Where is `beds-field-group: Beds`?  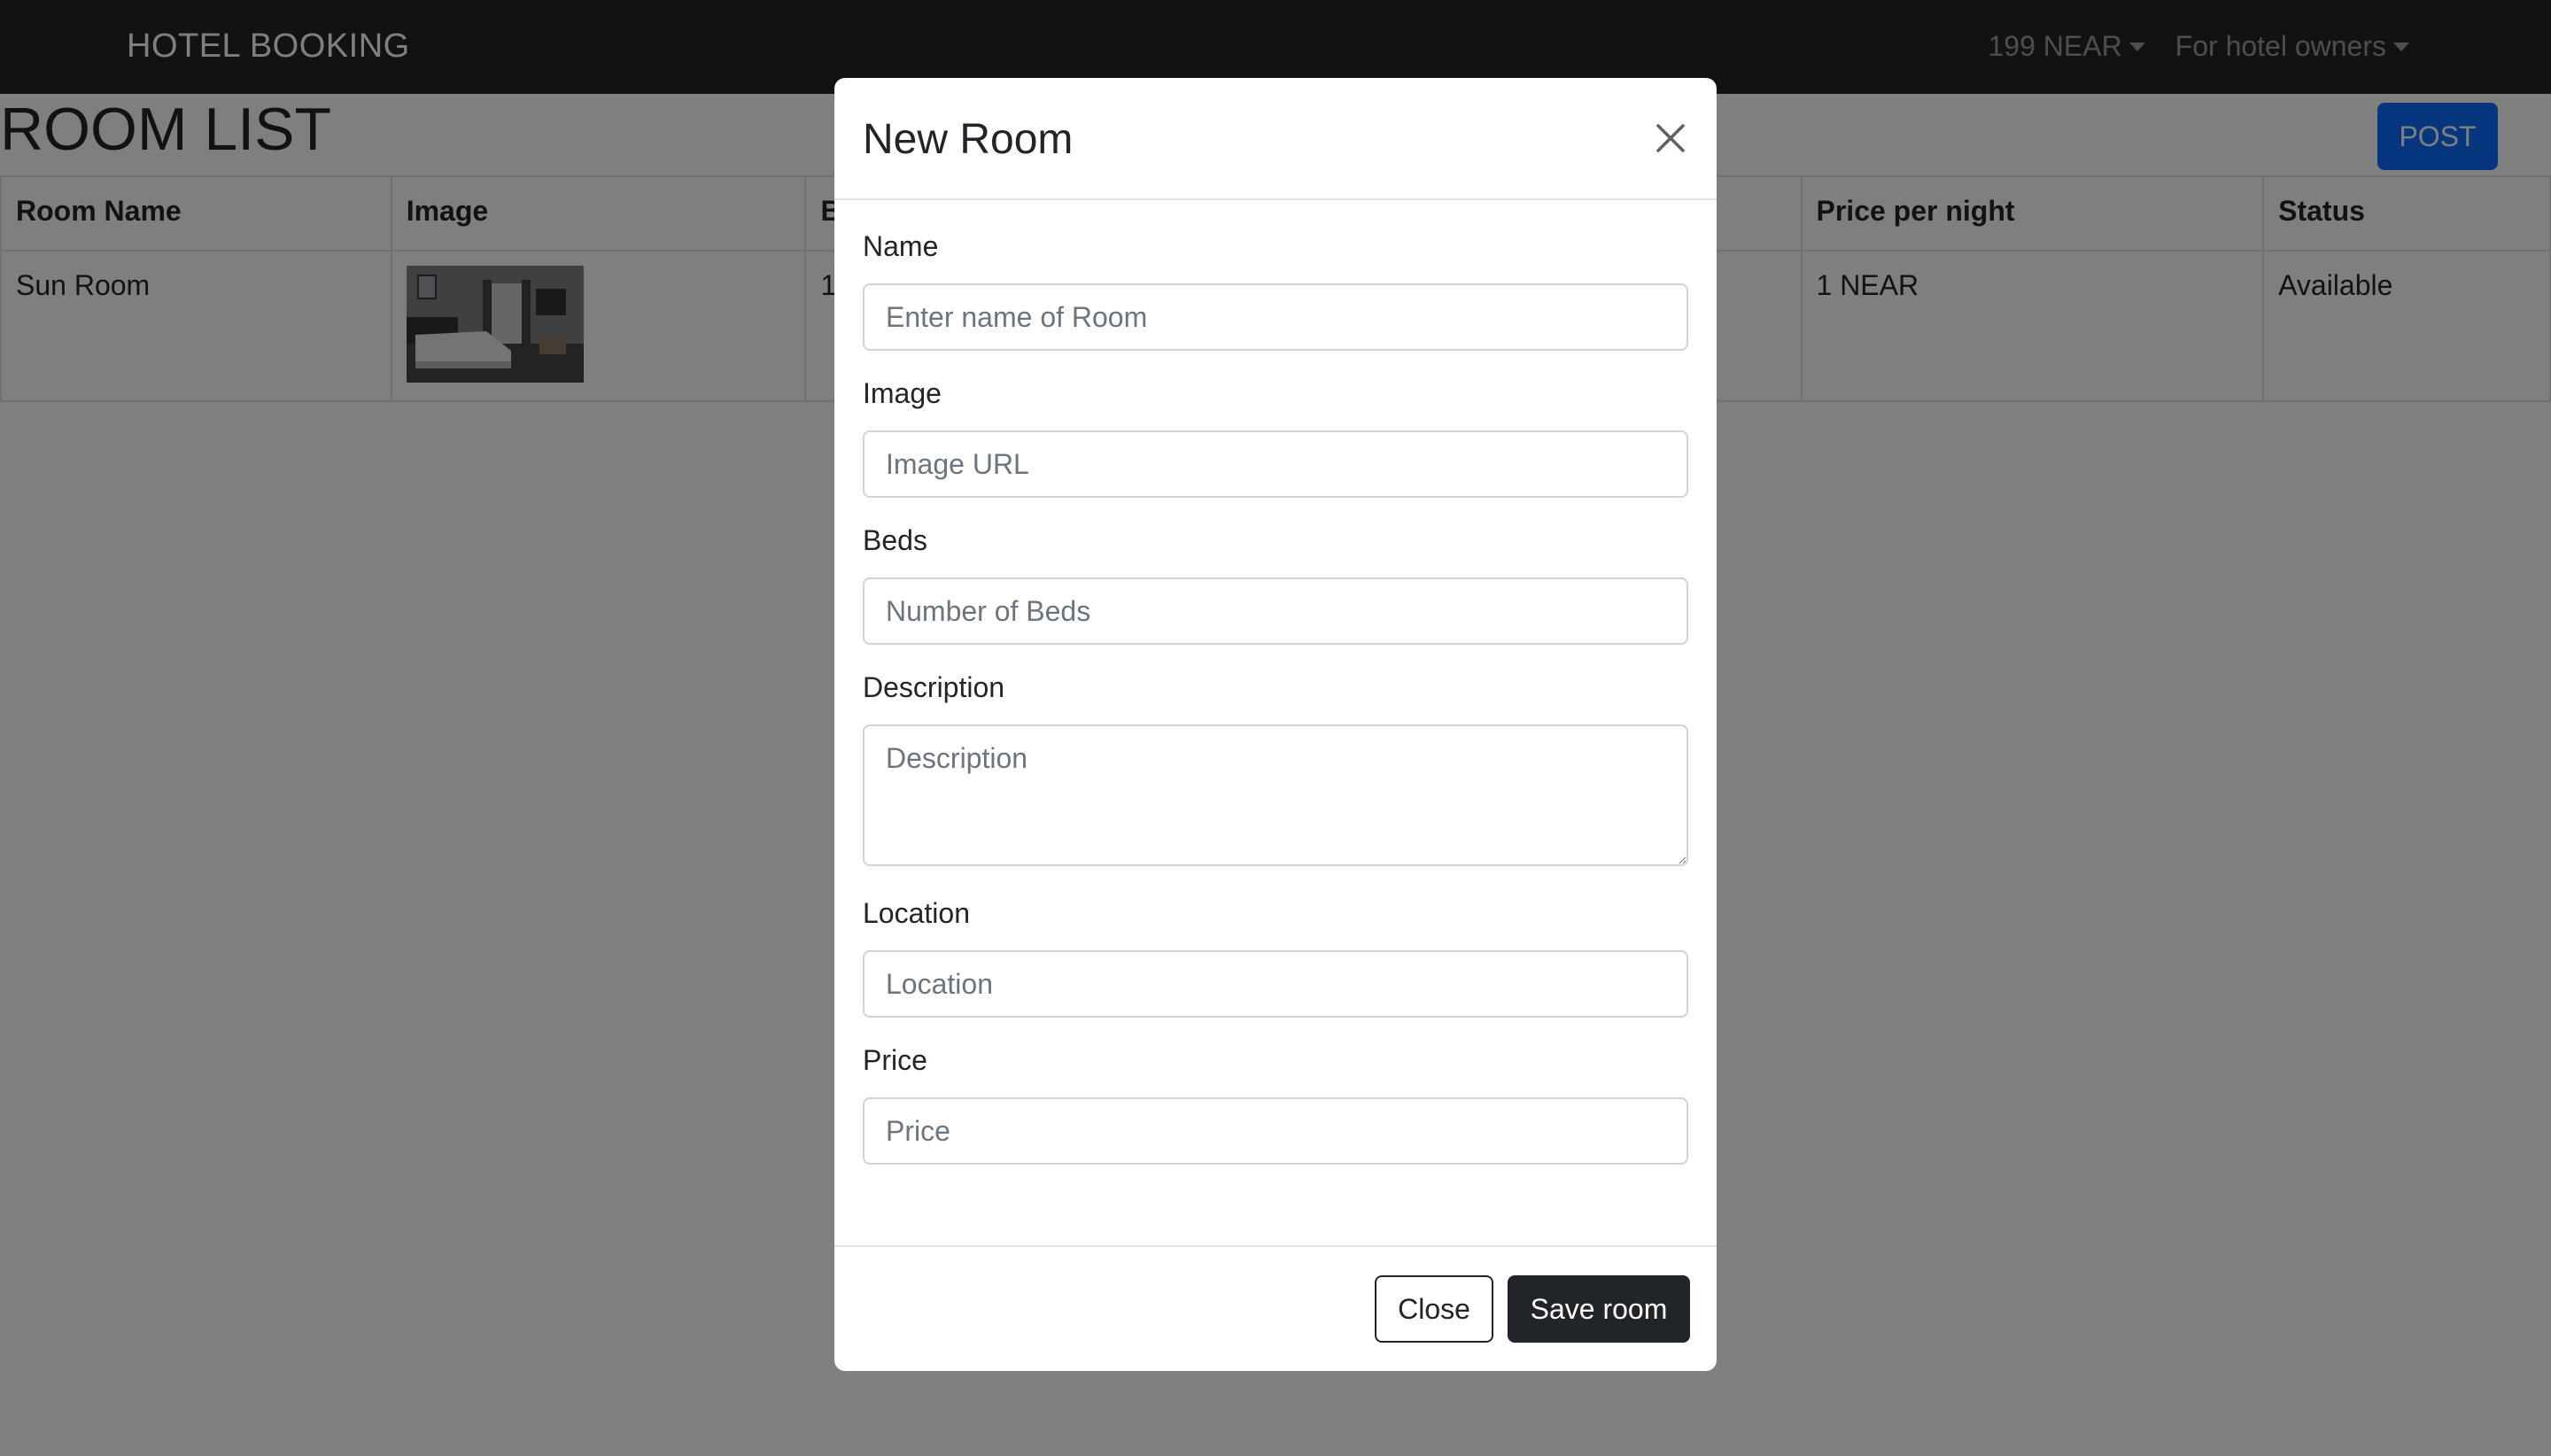
beds-field-group: Beds is located at coordinates (1275, 584).